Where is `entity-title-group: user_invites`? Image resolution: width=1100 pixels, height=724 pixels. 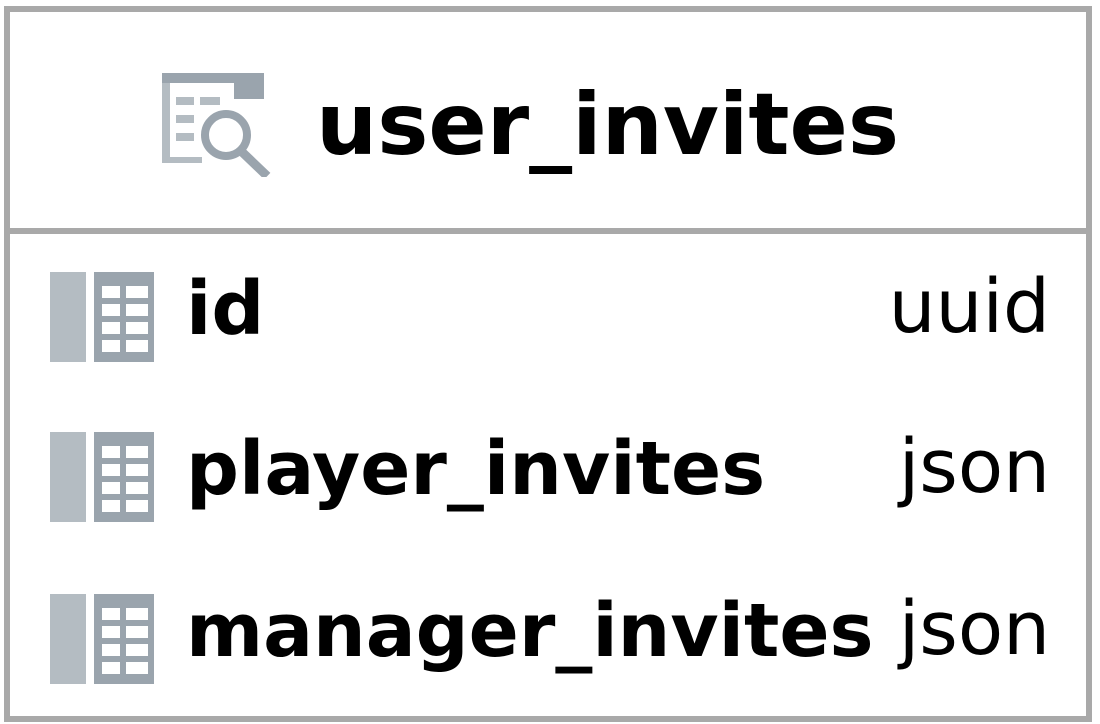 entity-title-group: user_invites is located at coordinates (529, 125).